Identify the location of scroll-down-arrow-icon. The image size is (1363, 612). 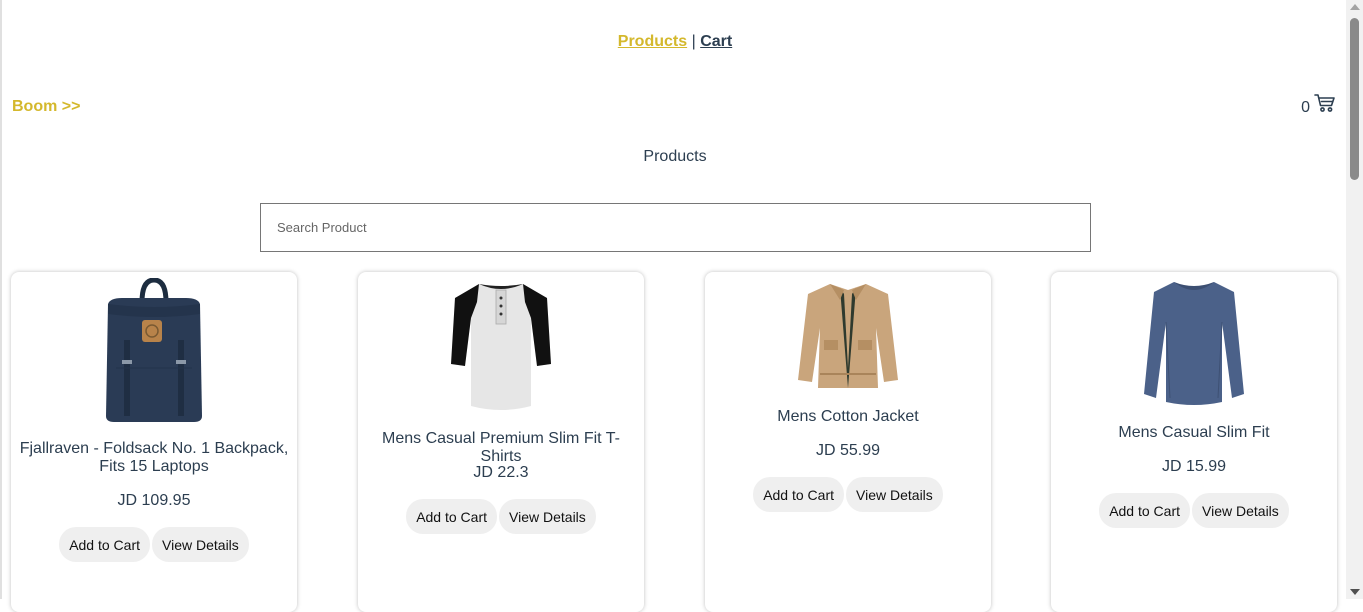
(1355, 592).